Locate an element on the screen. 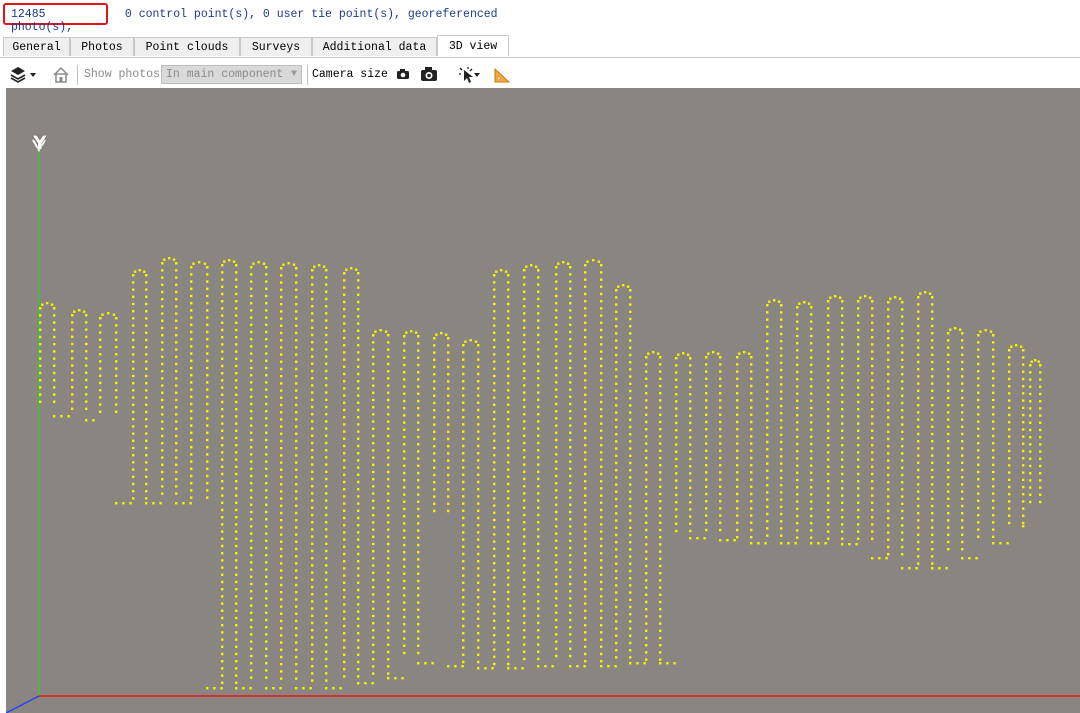 Image resolution: width=1080 pixels, height=713 pixels. tab-photos: Photos is located at coordinates (102, 46).